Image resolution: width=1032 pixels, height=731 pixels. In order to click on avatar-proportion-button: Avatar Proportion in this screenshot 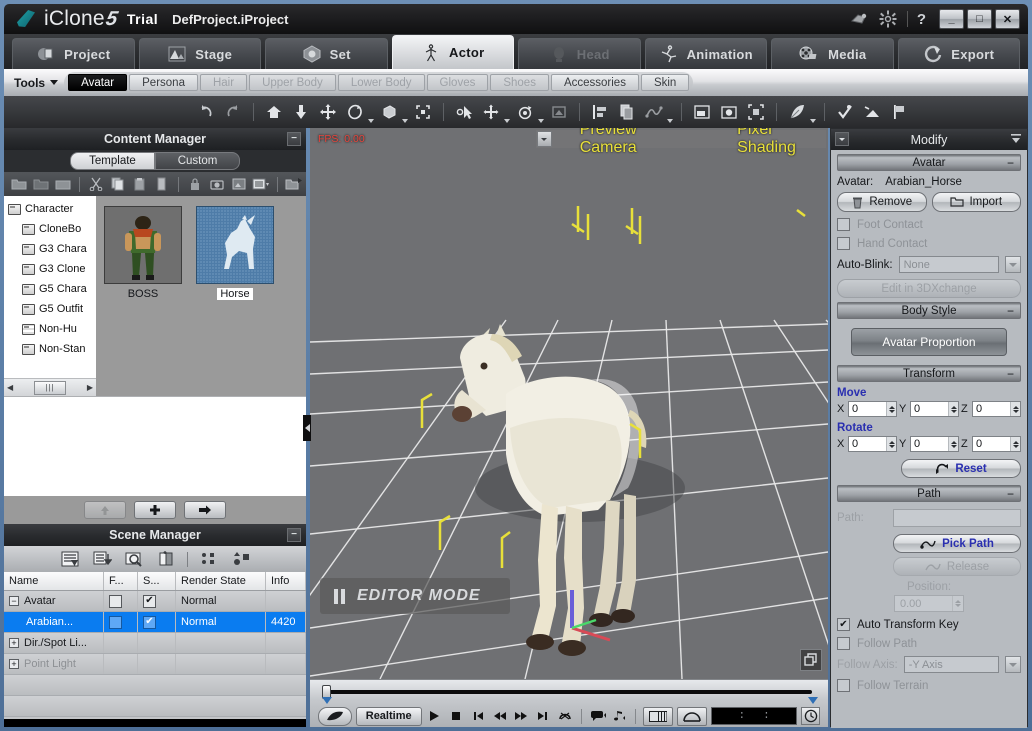, I will do `click(929, 342)`.